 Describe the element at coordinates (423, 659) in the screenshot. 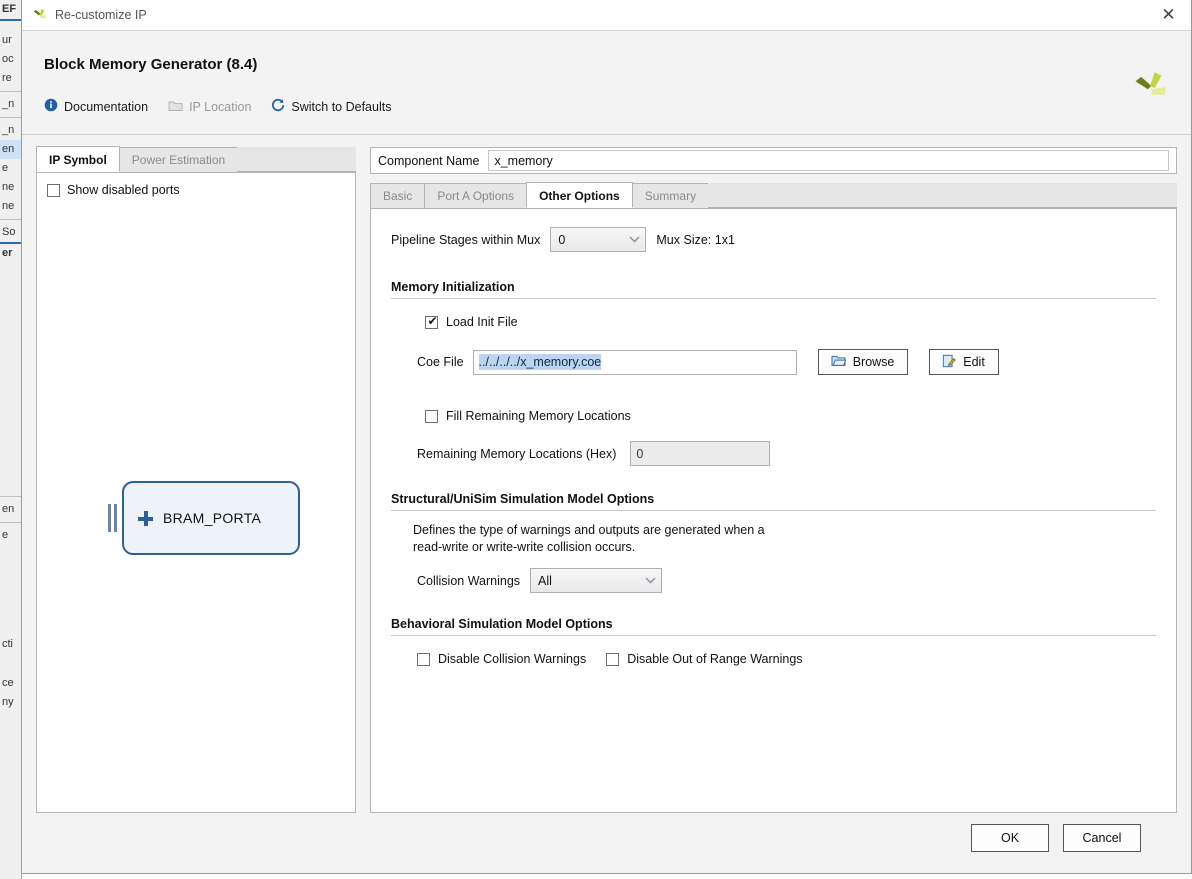

I see `disable-collision-warnings-checkbox` at that location.